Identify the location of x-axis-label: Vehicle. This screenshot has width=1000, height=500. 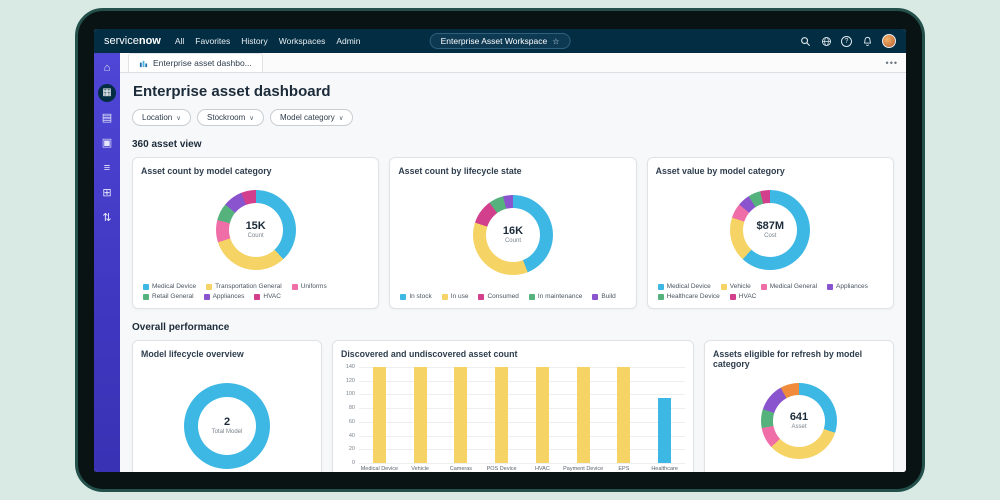
(420, 469).